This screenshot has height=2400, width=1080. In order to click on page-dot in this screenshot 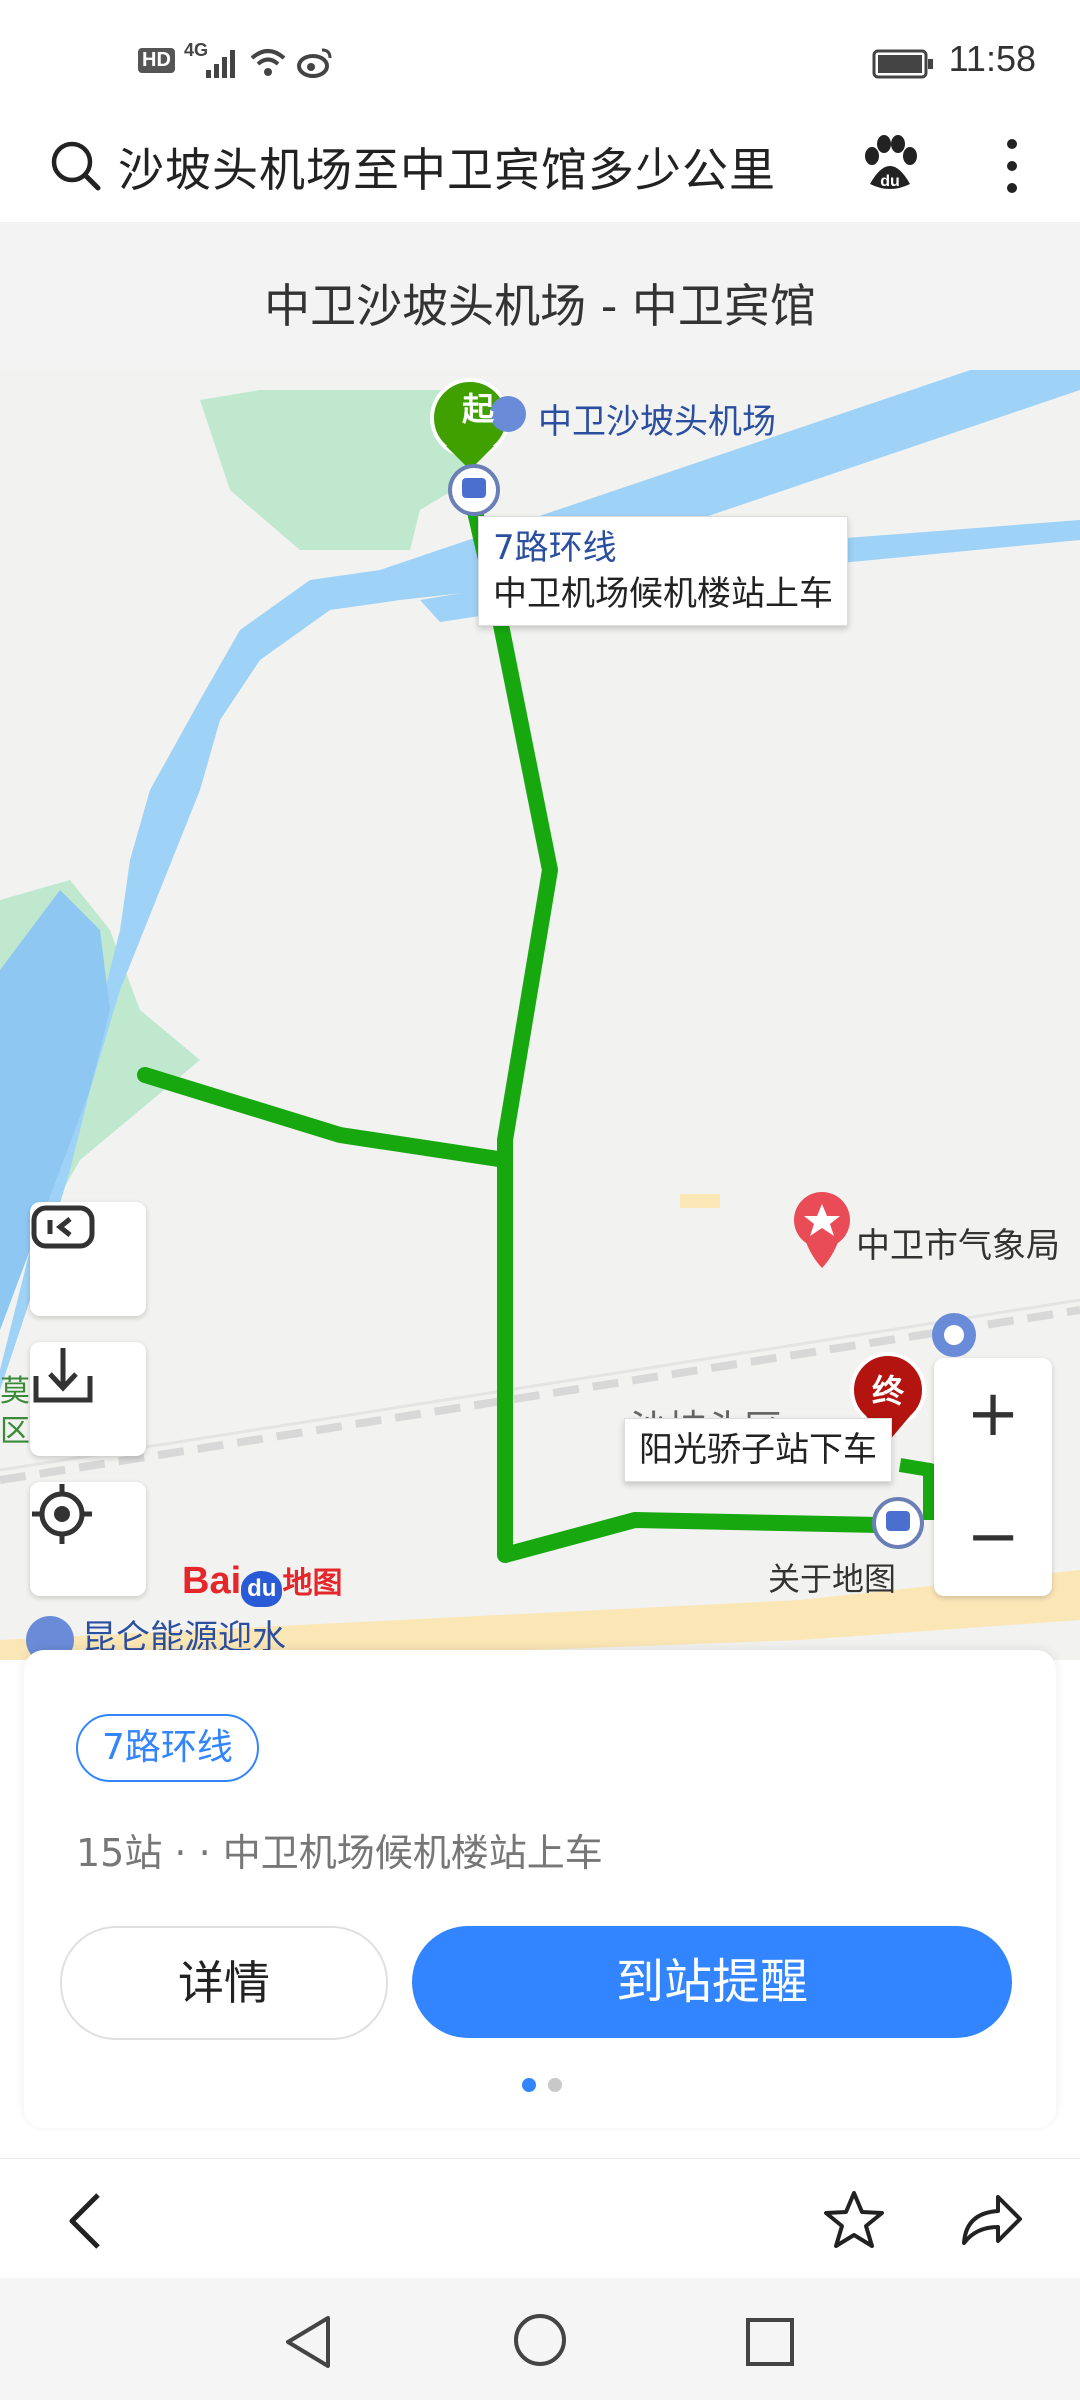, I will do `click(555, 2085)`.